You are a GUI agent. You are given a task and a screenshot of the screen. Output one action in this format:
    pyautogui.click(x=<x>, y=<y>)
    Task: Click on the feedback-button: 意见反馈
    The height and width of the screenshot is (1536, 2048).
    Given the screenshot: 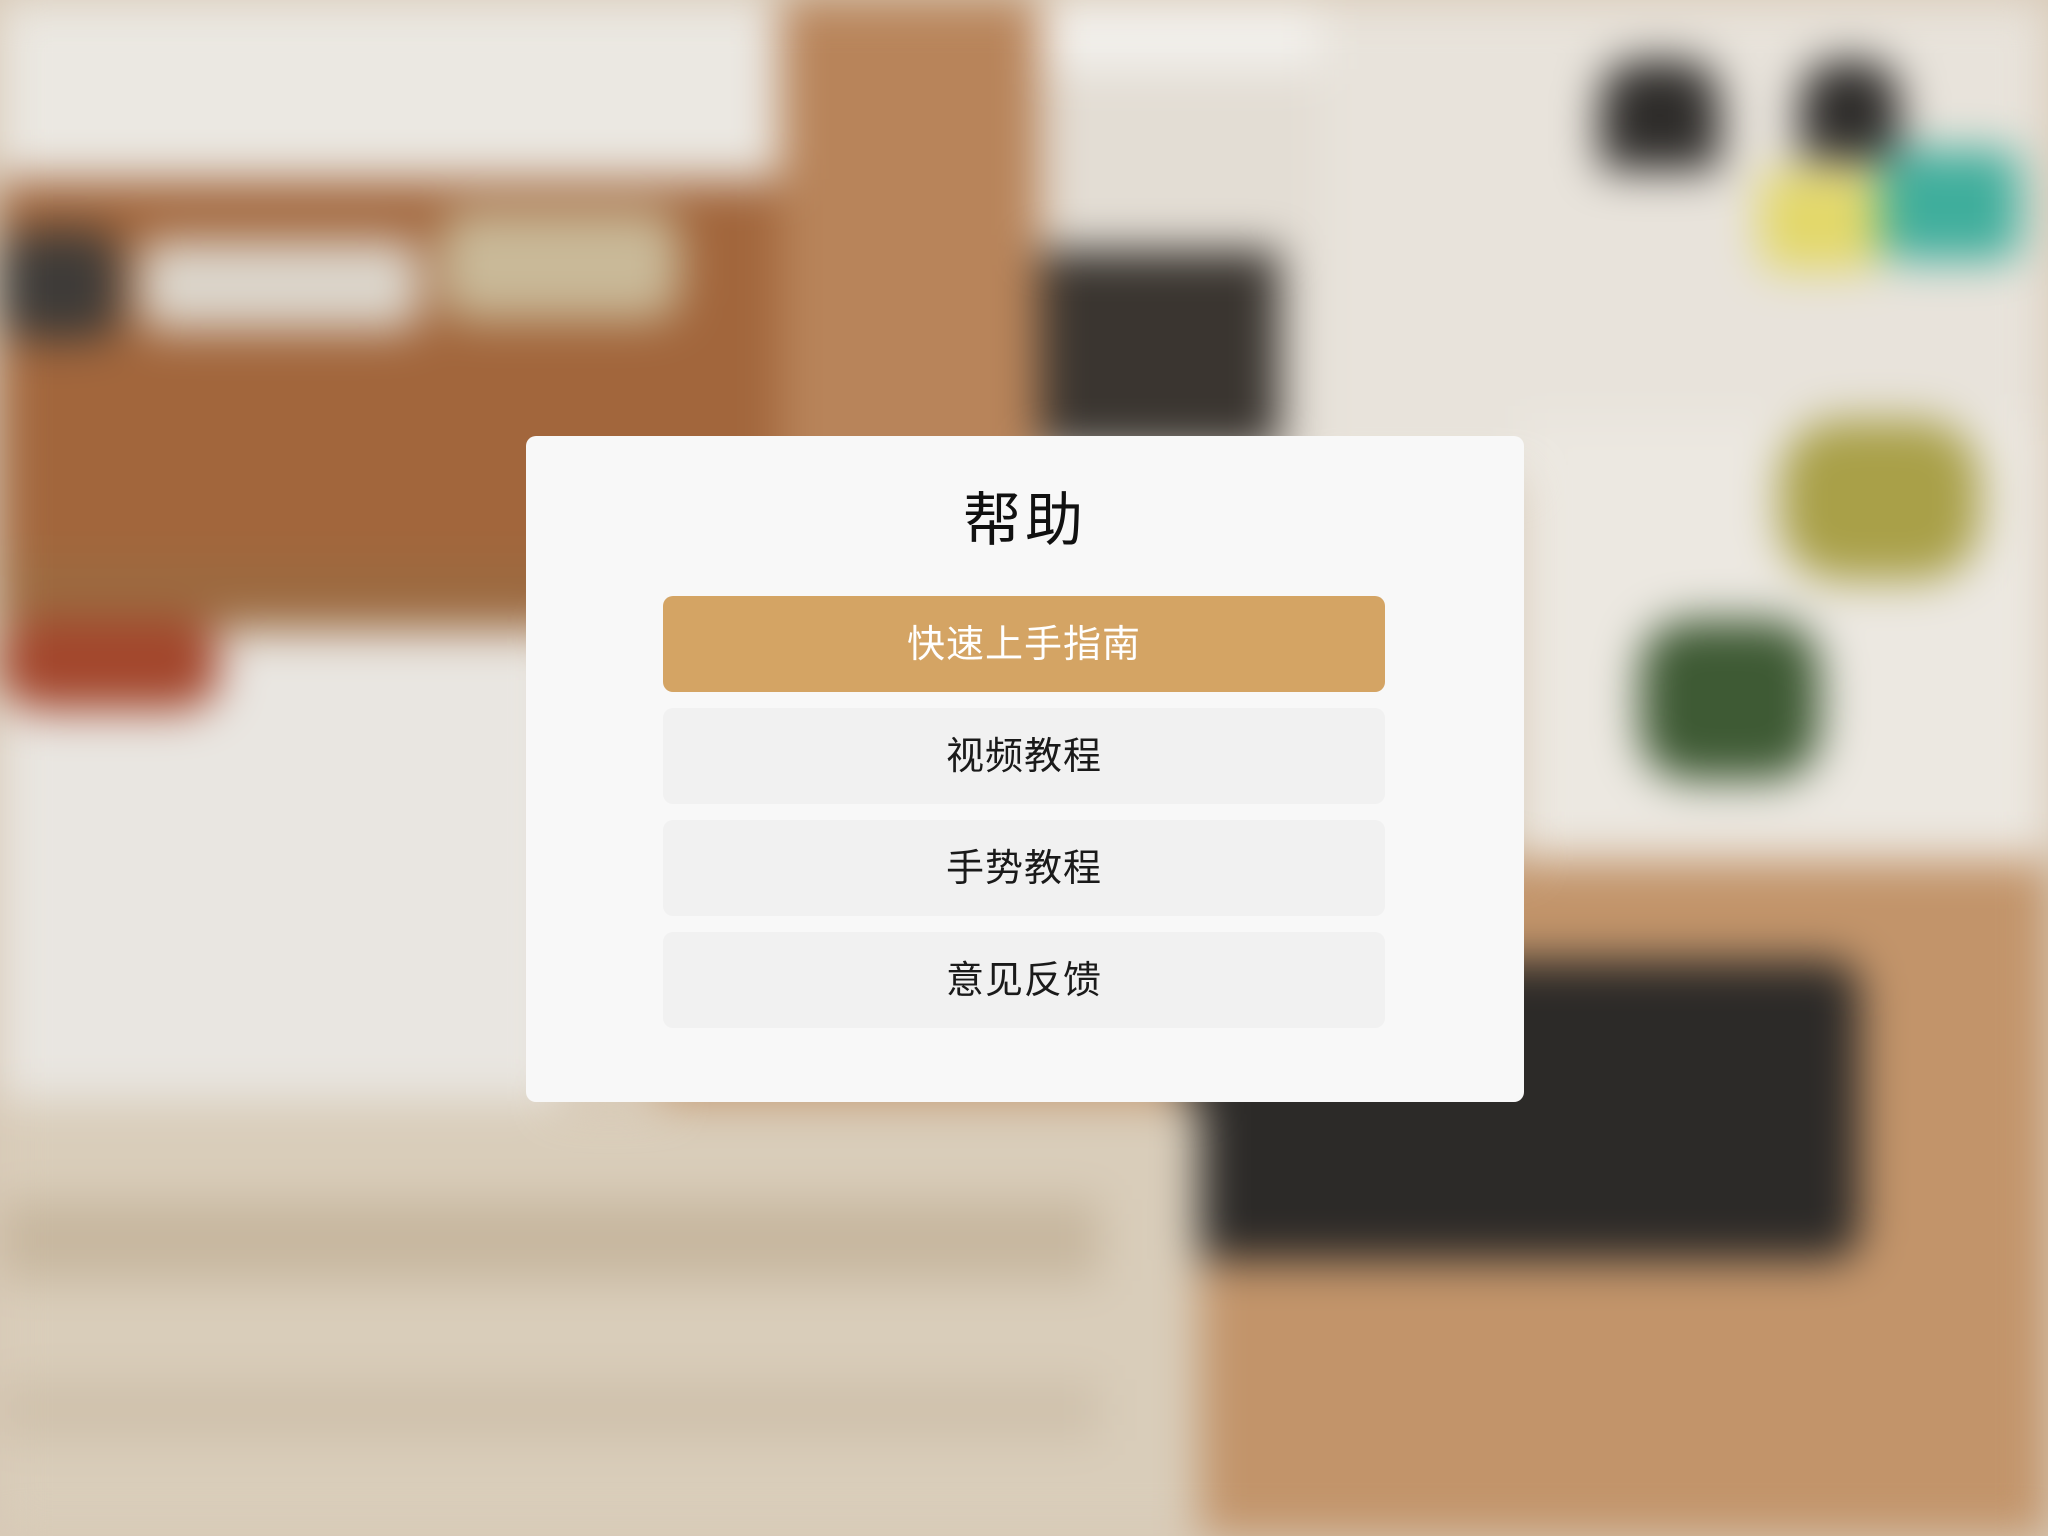 What is the action you would take?
    pyautogui.click(x=1024, y=980)
    